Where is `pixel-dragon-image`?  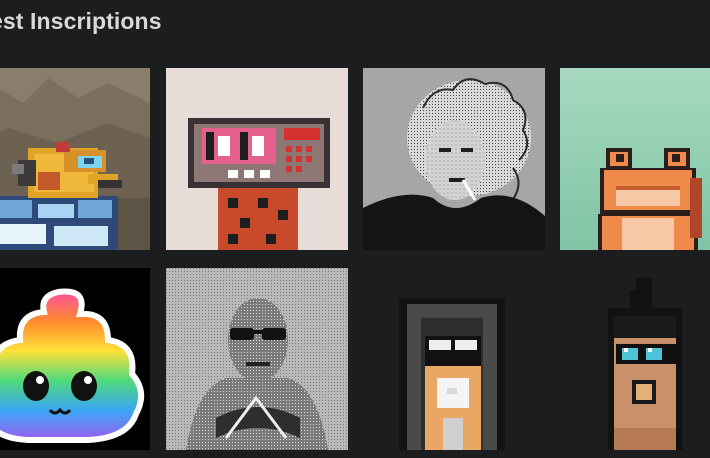 pixel-dragon-image is located at coordinates (75, 159).